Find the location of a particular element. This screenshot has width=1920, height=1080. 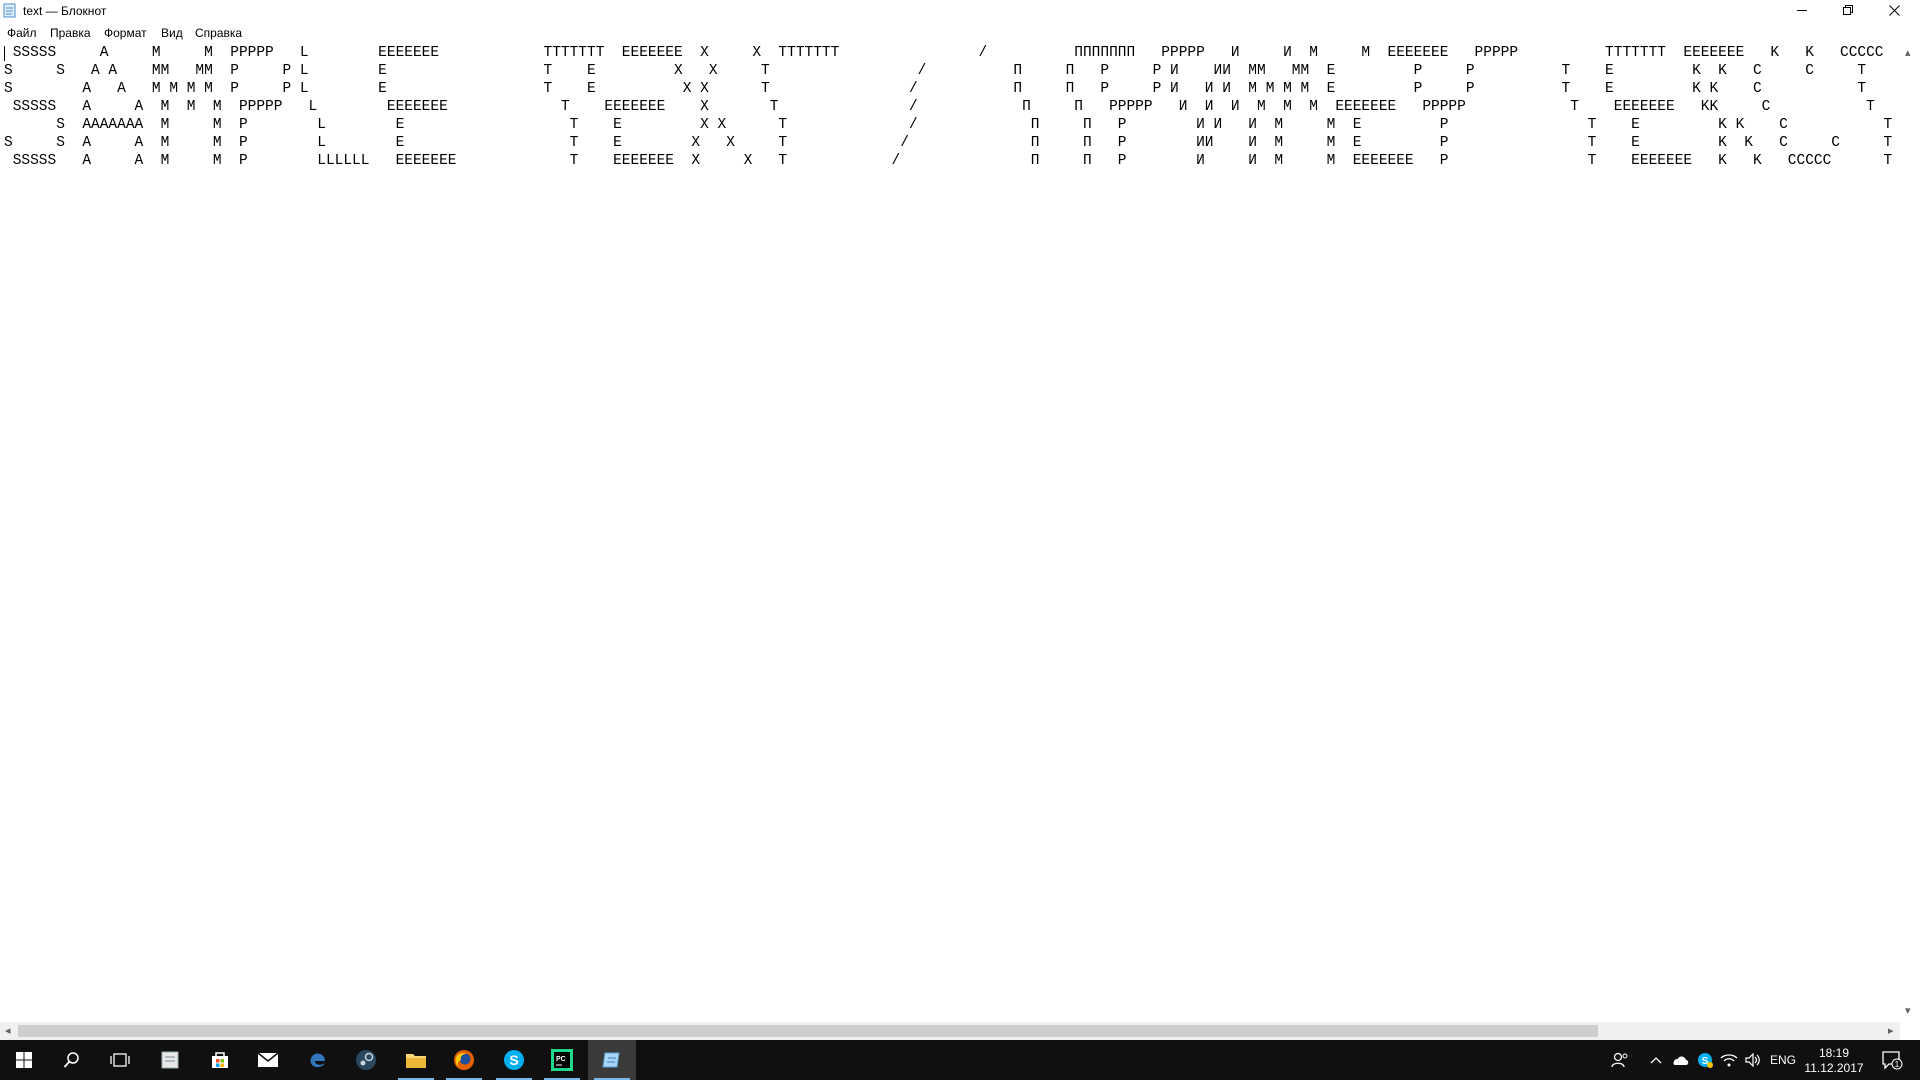

taskbar-edge is located at coordinates (318, 1060).